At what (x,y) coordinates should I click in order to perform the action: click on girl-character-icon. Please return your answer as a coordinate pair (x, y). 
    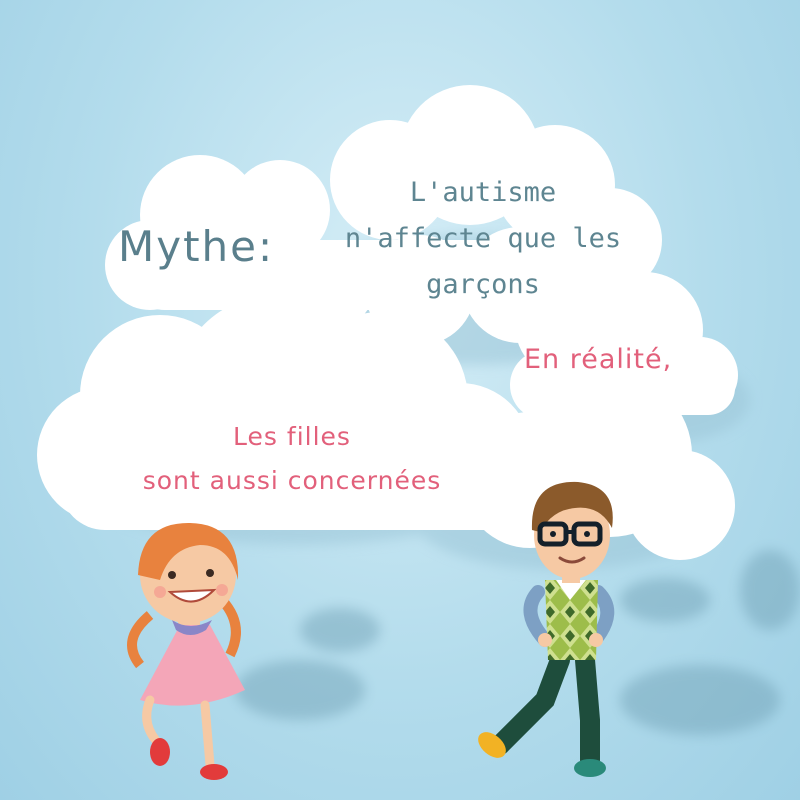
    Looking at the image, I should click on (186, 651).